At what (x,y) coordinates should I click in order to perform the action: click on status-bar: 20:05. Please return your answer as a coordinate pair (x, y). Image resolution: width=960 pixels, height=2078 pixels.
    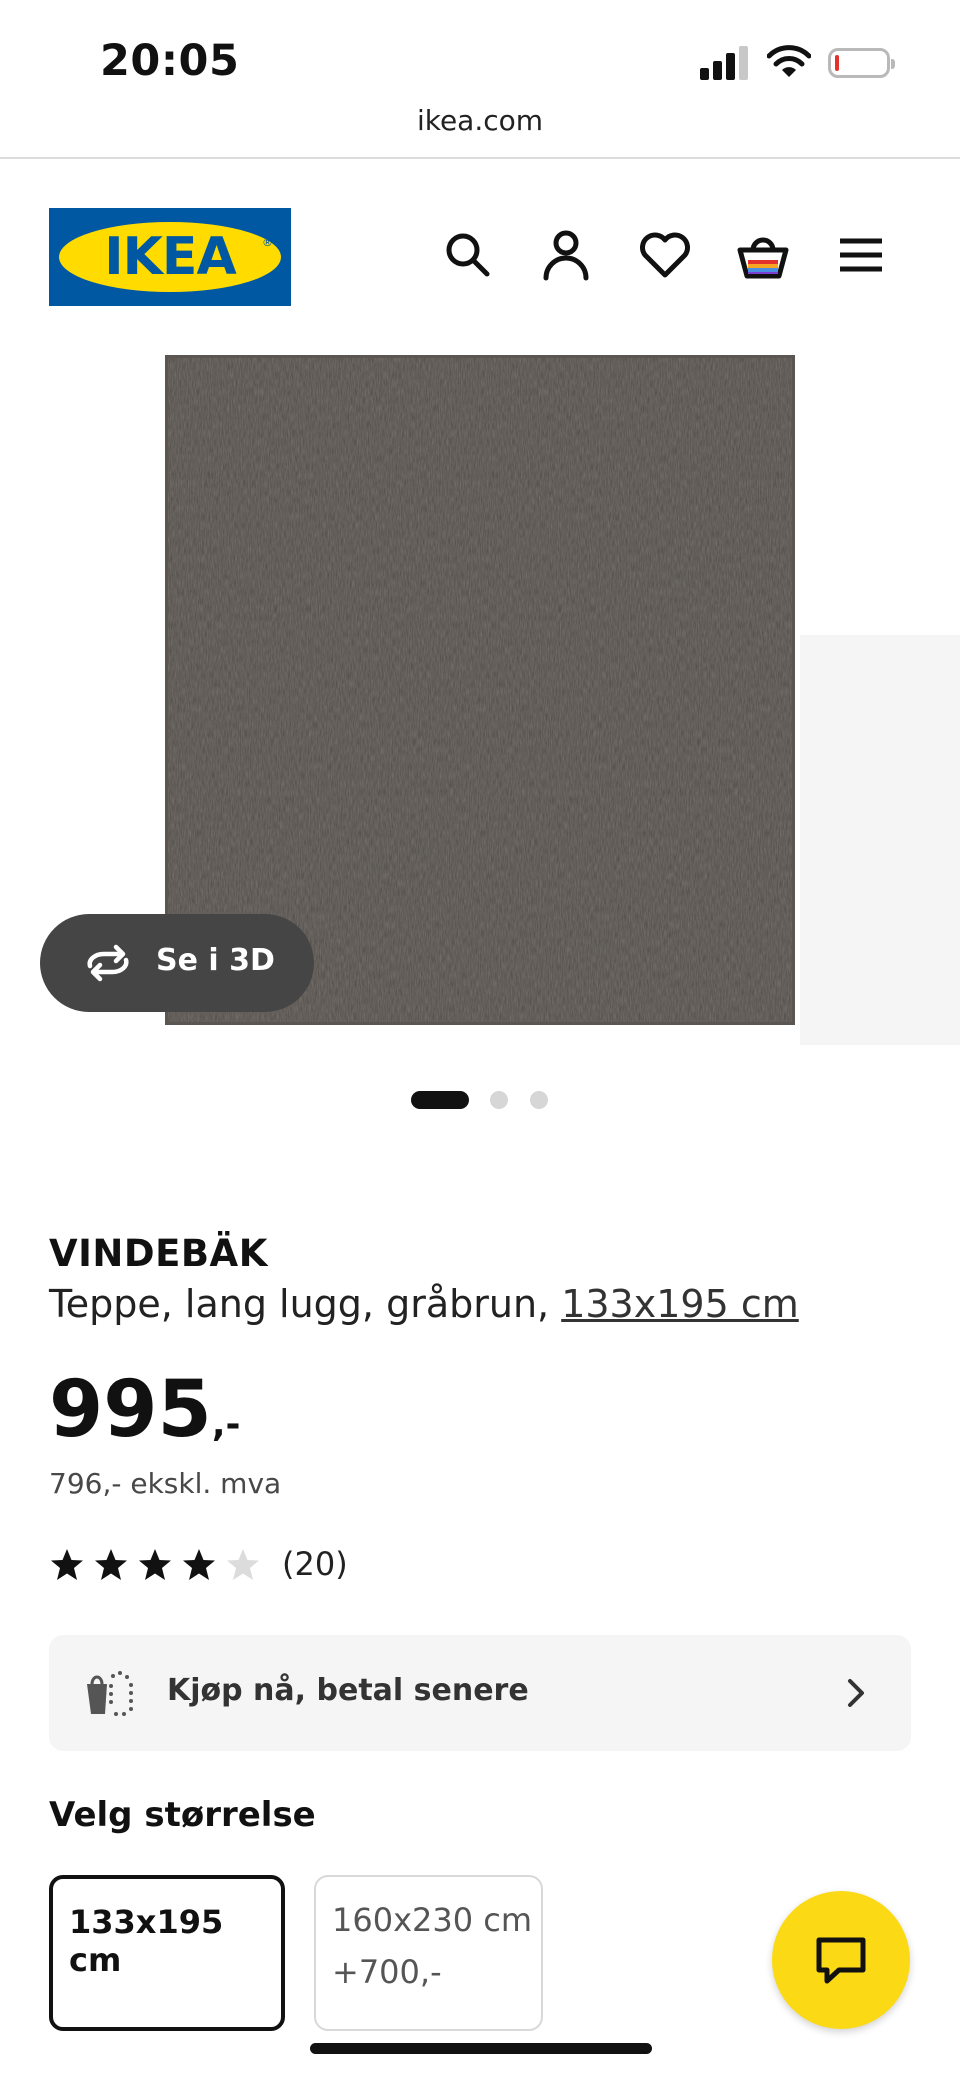
    Looking at the image, I should click on (480, 50).